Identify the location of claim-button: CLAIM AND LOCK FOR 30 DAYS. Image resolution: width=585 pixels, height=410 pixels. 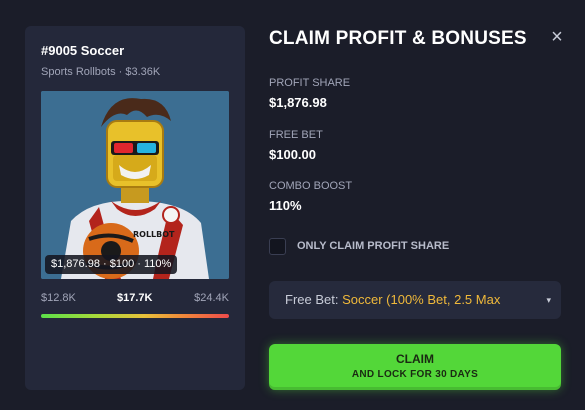
(415, 367).